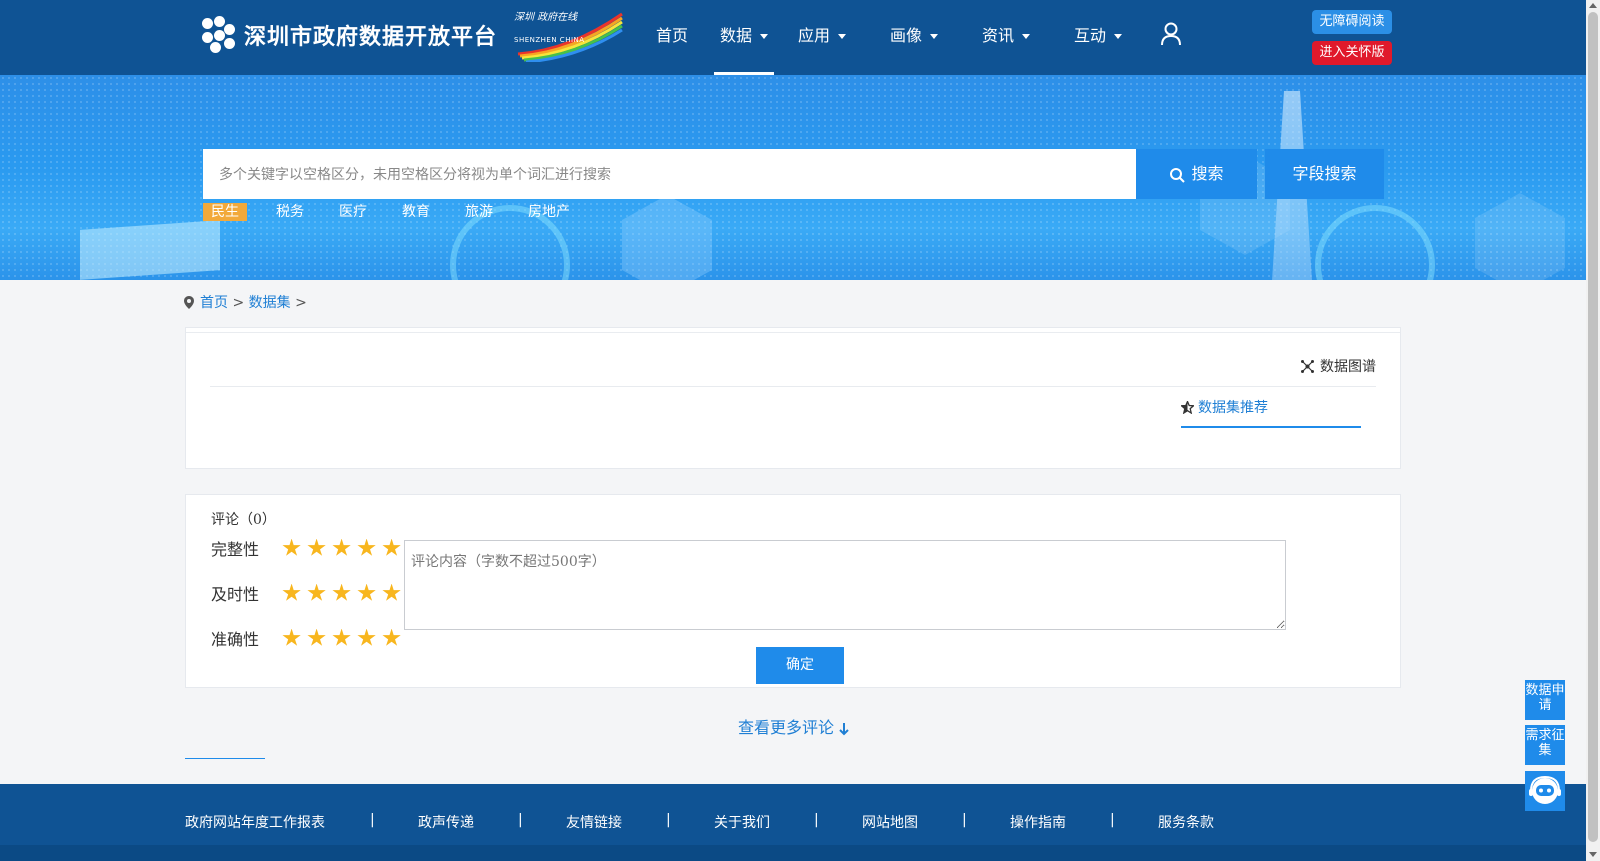 This screenshot has height=861, width=1600. I want to click on footer-link: 关于我们, so click(742, 822).